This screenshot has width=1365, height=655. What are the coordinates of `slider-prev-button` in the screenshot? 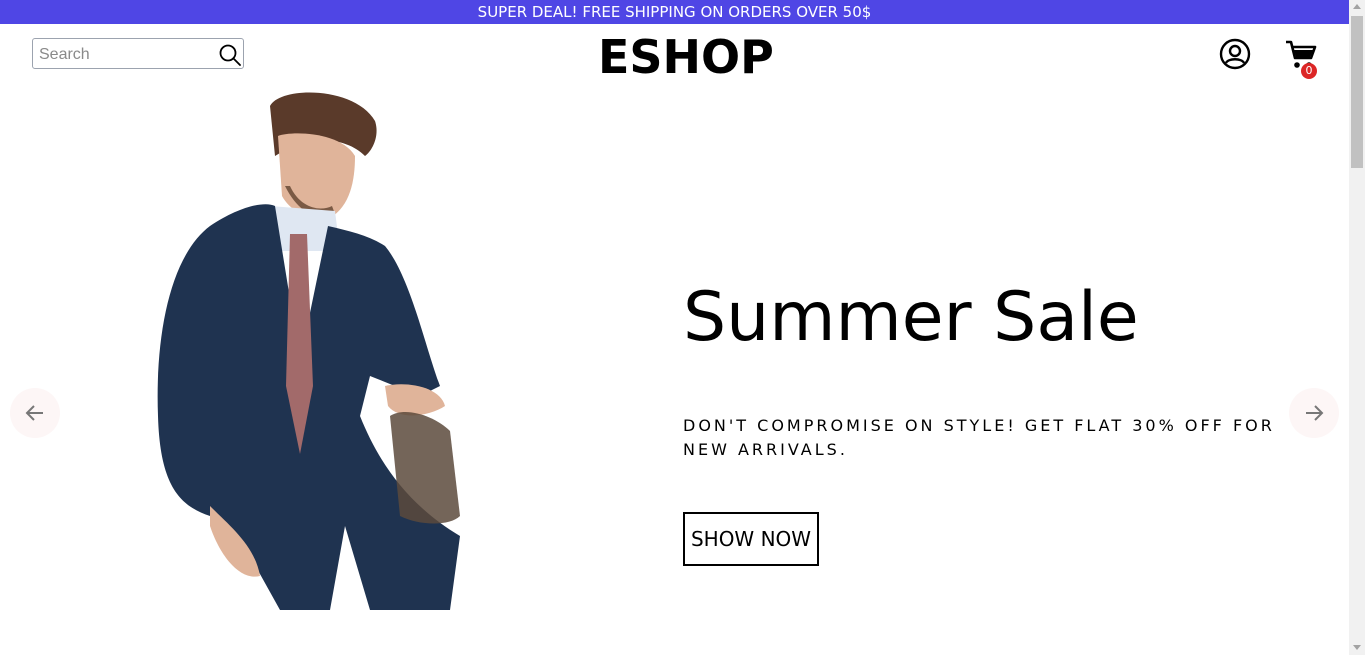 It's located at (35, 413).